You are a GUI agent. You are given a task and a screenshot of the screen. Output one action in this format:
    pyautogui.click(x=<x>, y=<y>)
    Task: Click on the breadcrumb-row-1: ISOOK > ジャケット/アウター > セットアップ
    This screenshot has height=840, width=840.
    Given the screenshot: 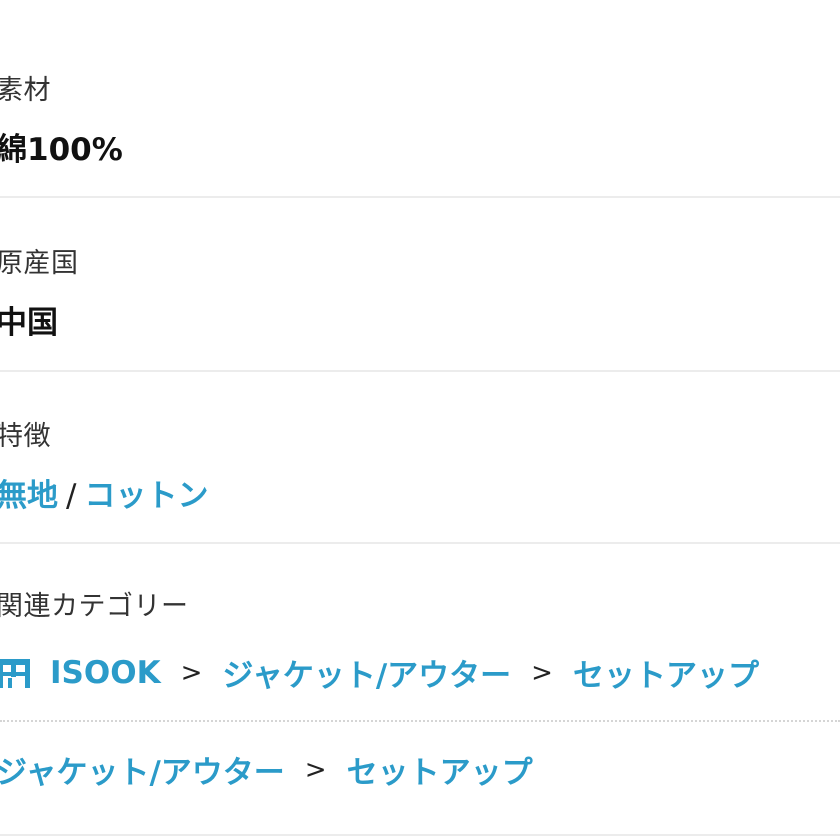 What is the action you would take?
    pyautogui.click(x=379, y=672)
    